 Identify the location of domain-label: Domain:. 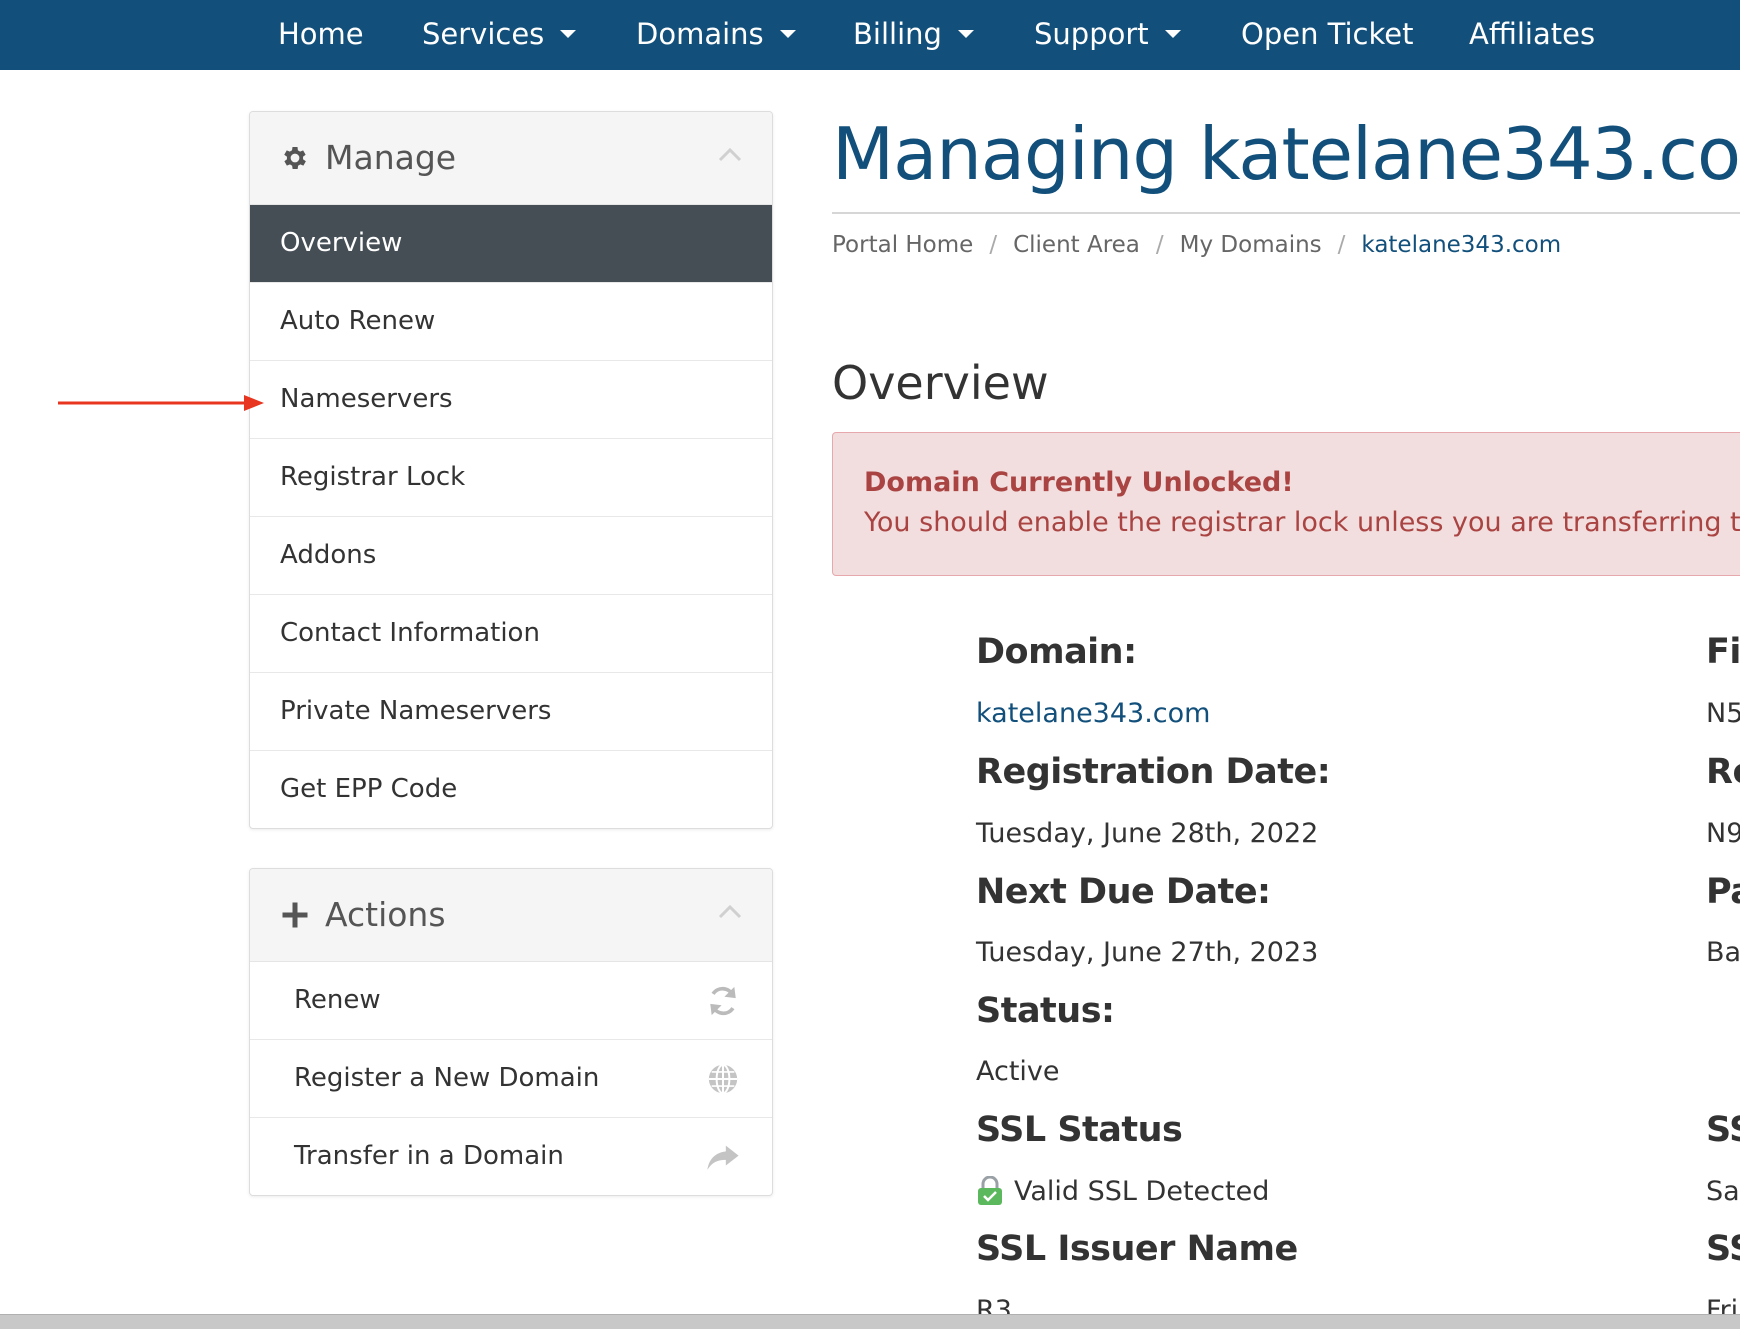
(1056, 652).